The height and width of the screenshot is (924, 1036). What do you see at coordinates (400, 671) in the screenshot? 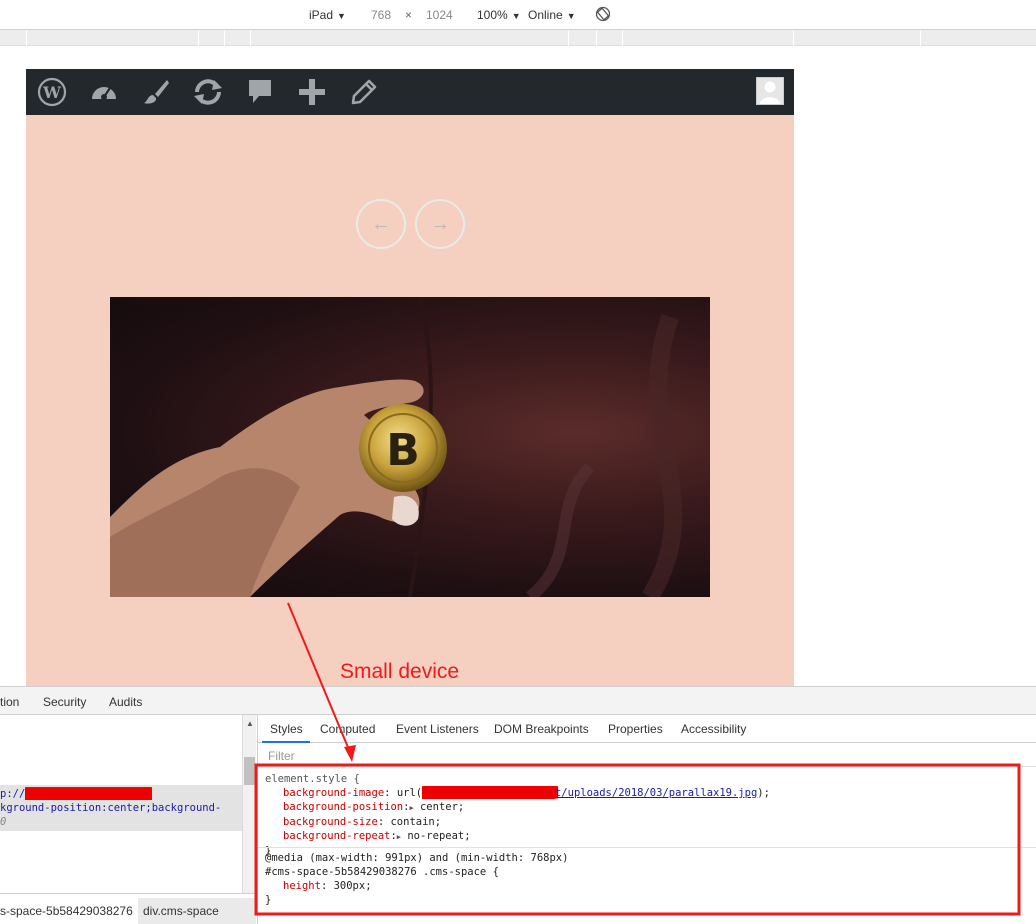
I see `annotation-label: Small device` at bounding box center [400, 671].